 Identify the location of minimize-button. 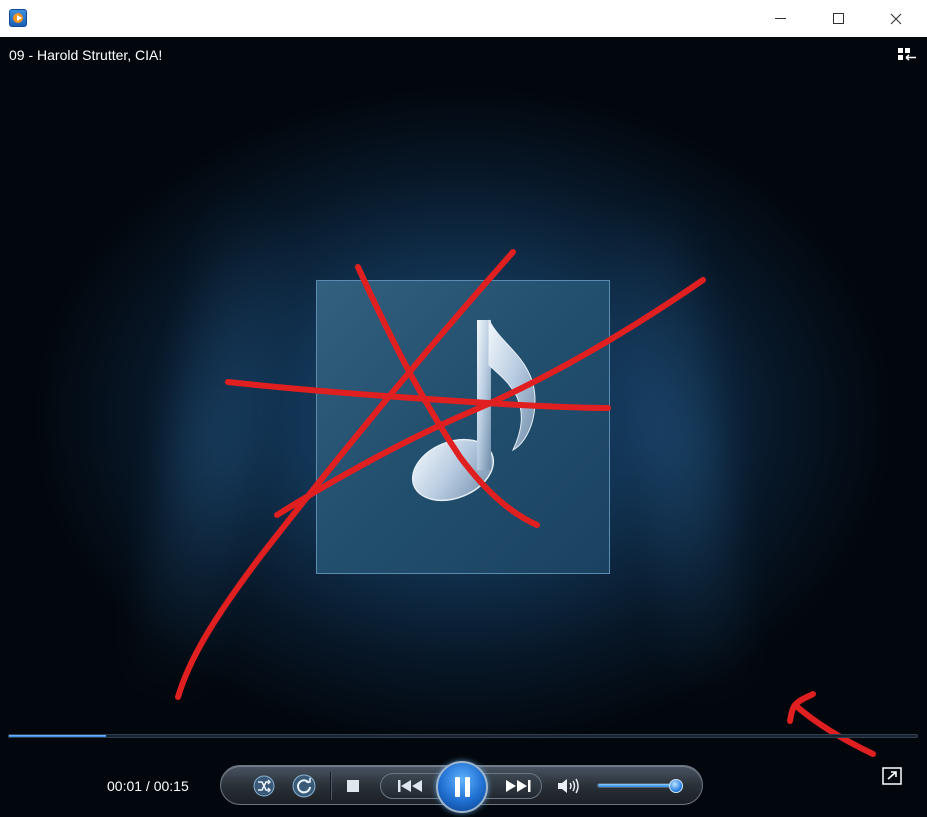
(780, 18).